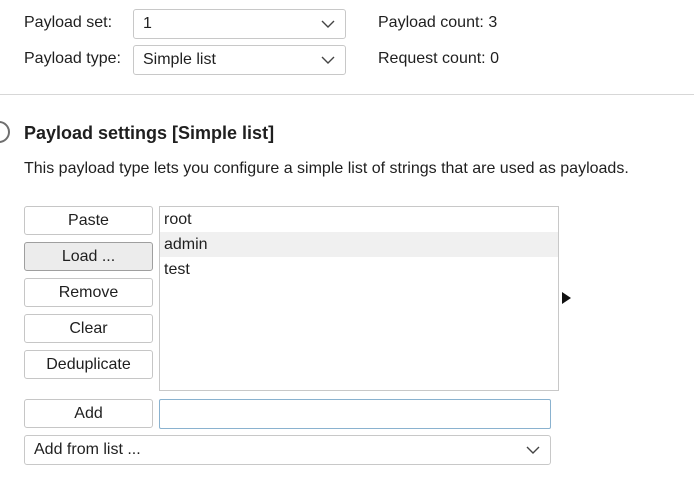 The image size is (694, 480). Describe the element at coordinates (347, 94) in the screenshot. I see `section-divider` at that location.